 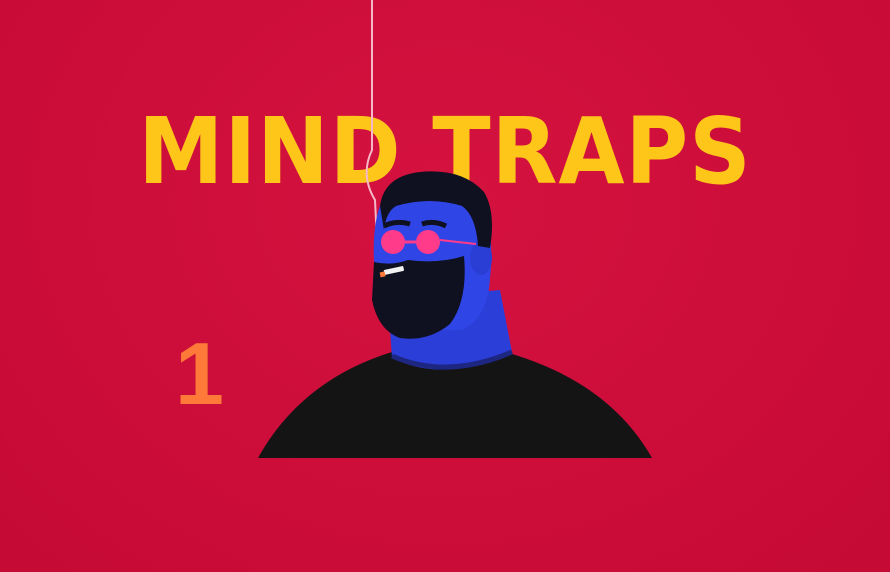 What do you see at coordinates (428, 242) in the screenshot?
I see `glasses-lens-right` at bounding box center [428, 242].